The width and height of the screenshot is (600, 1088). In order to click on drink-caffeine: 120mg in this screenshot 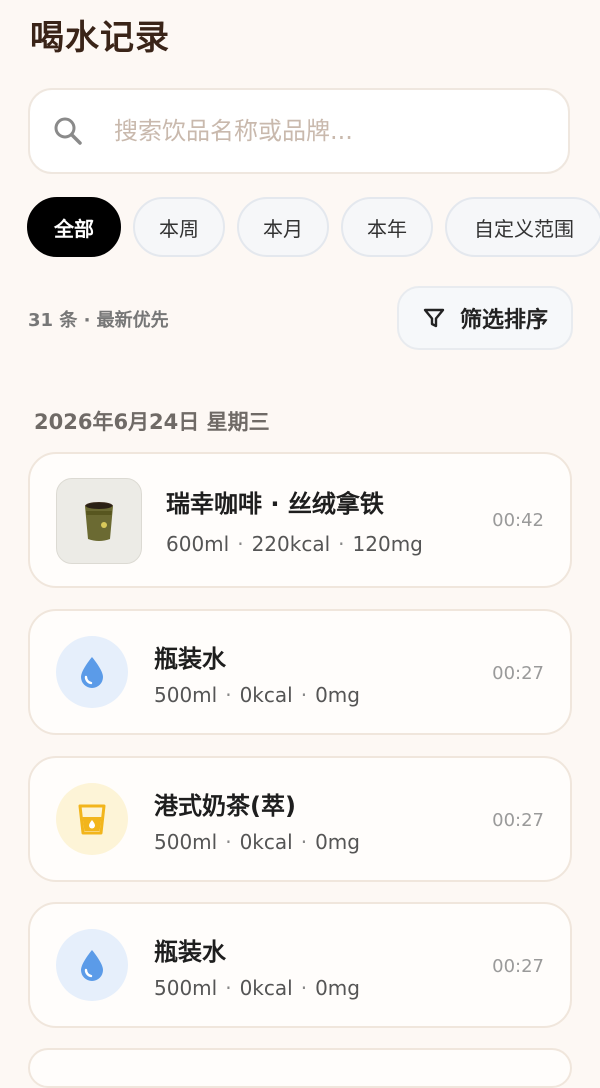, I will do `click(387, 544)`.